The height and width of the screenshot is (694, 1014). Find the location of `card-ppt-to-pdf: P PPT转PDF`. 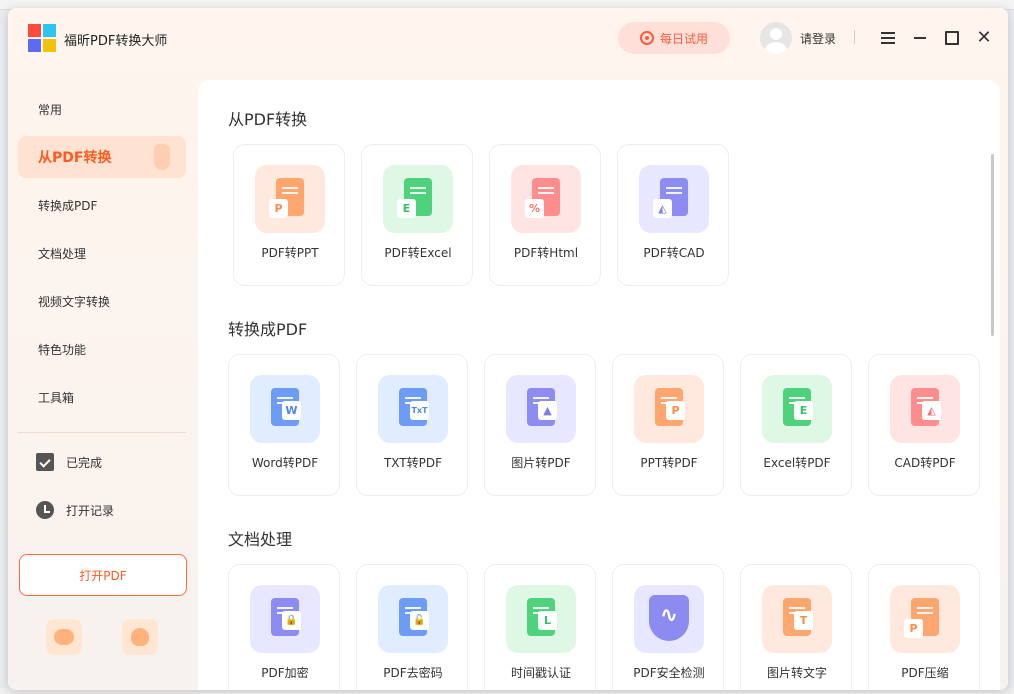

card-ppt-to-pdf: P PPT转PDF is located at coordinates (668, 425).